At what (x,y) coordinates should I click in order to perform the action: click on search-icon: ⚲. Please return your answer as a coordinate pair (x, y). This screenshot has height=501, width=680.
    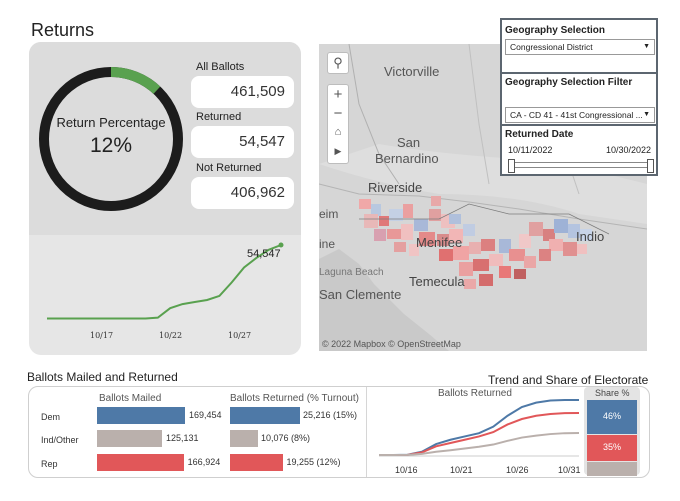
    Looking at the image, I should click on (338, 62).